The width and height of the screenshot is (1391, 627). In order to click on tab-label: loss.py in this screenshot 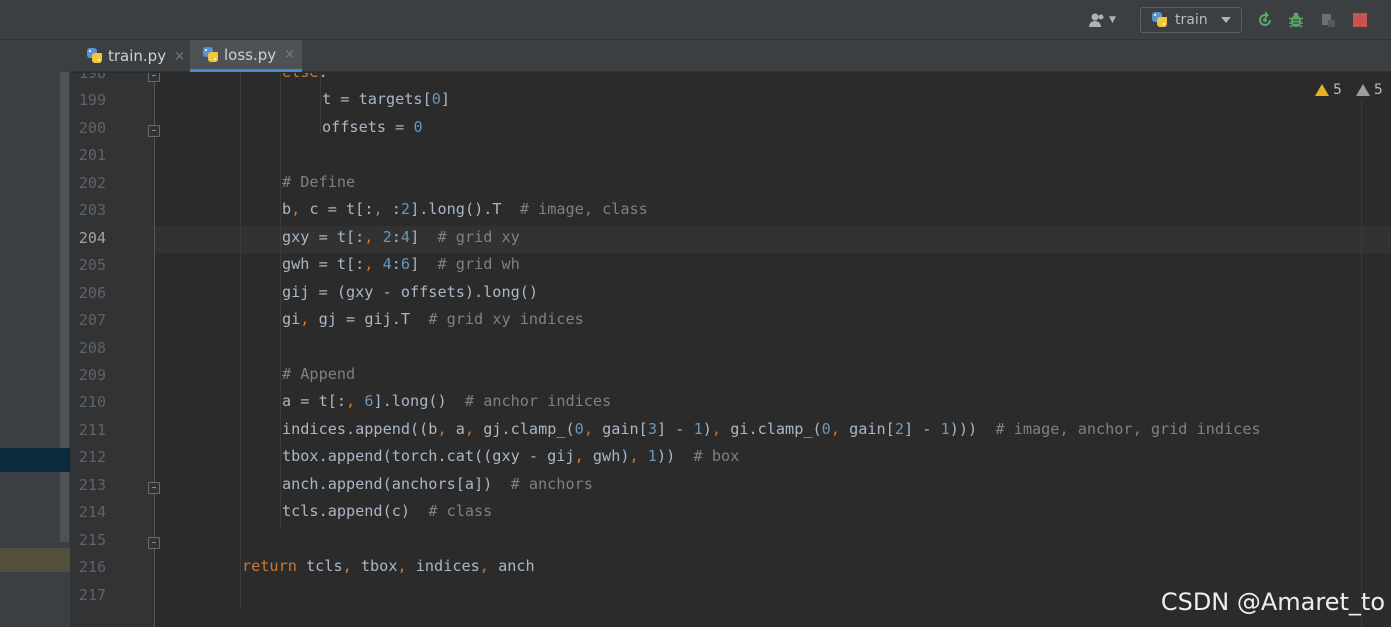, I will do `click(250, 54)`.